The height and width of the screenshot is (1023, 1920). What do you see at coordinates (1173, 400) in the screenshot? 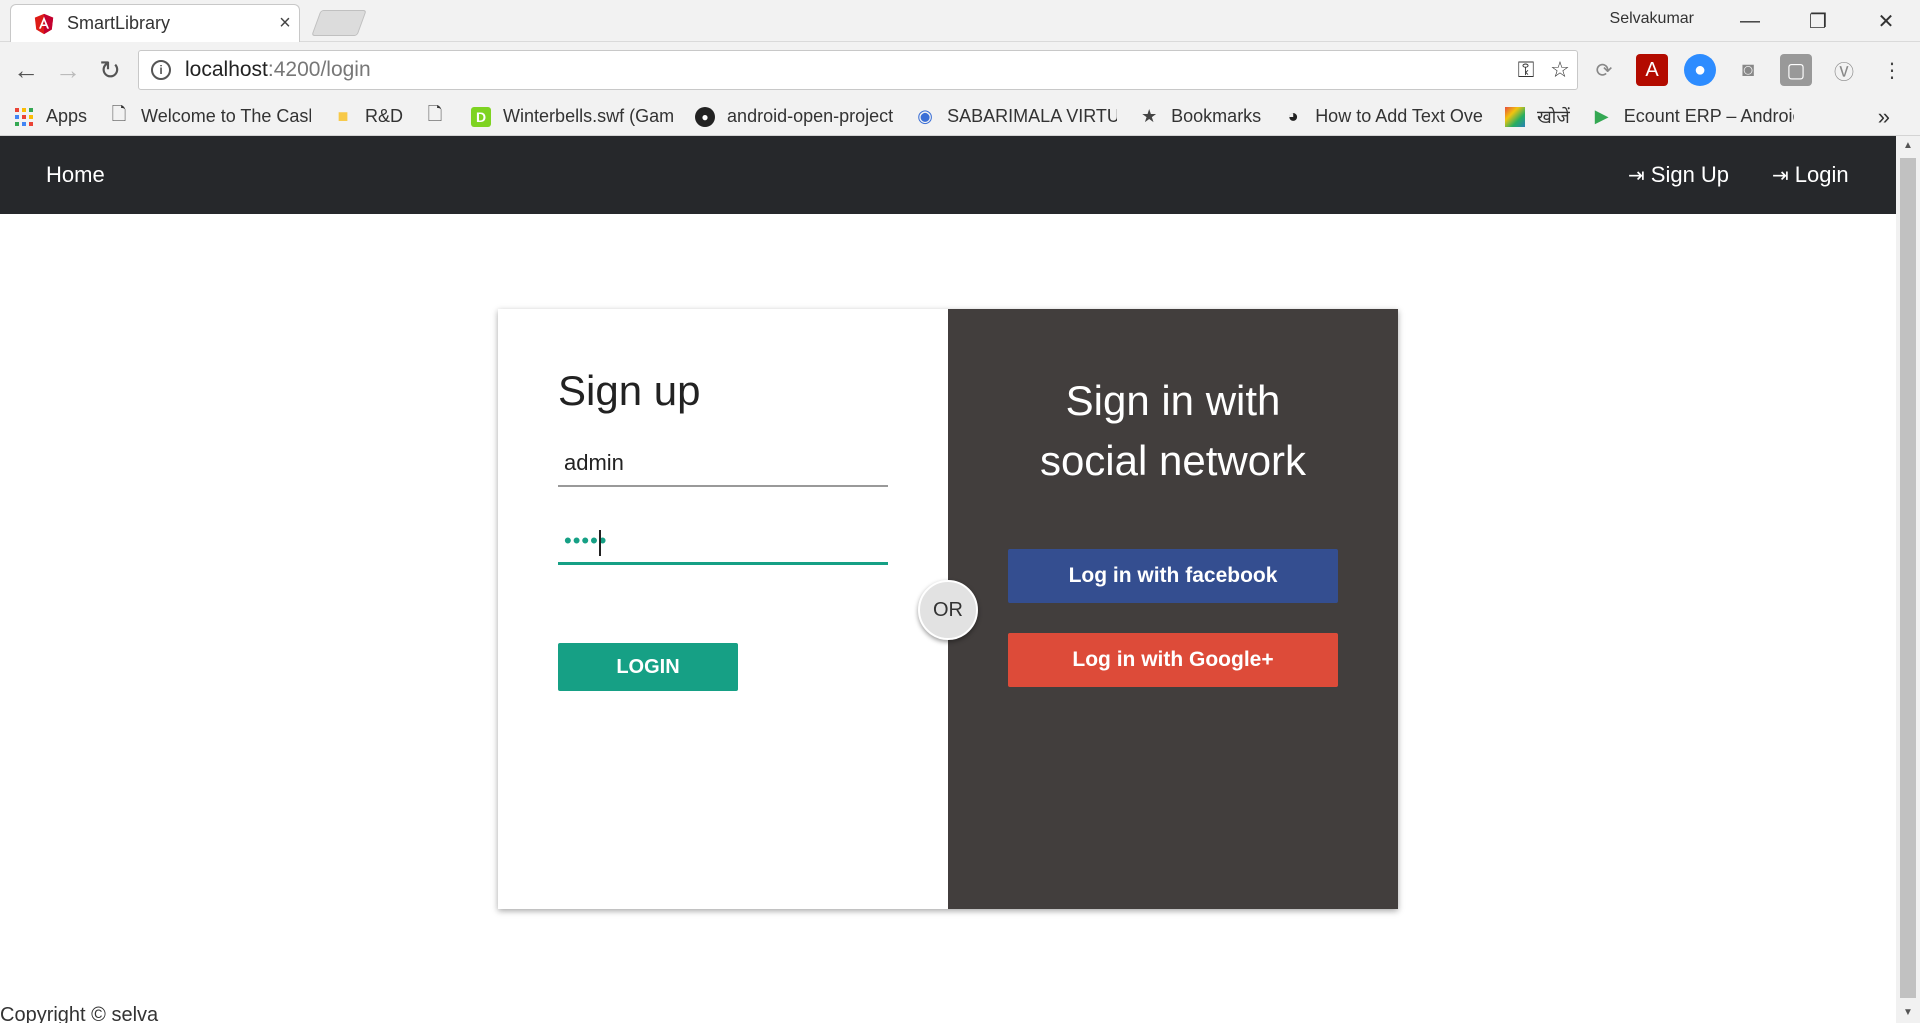
I see `social-title-line1: Sign in with` at bounding box center [1173, 400].